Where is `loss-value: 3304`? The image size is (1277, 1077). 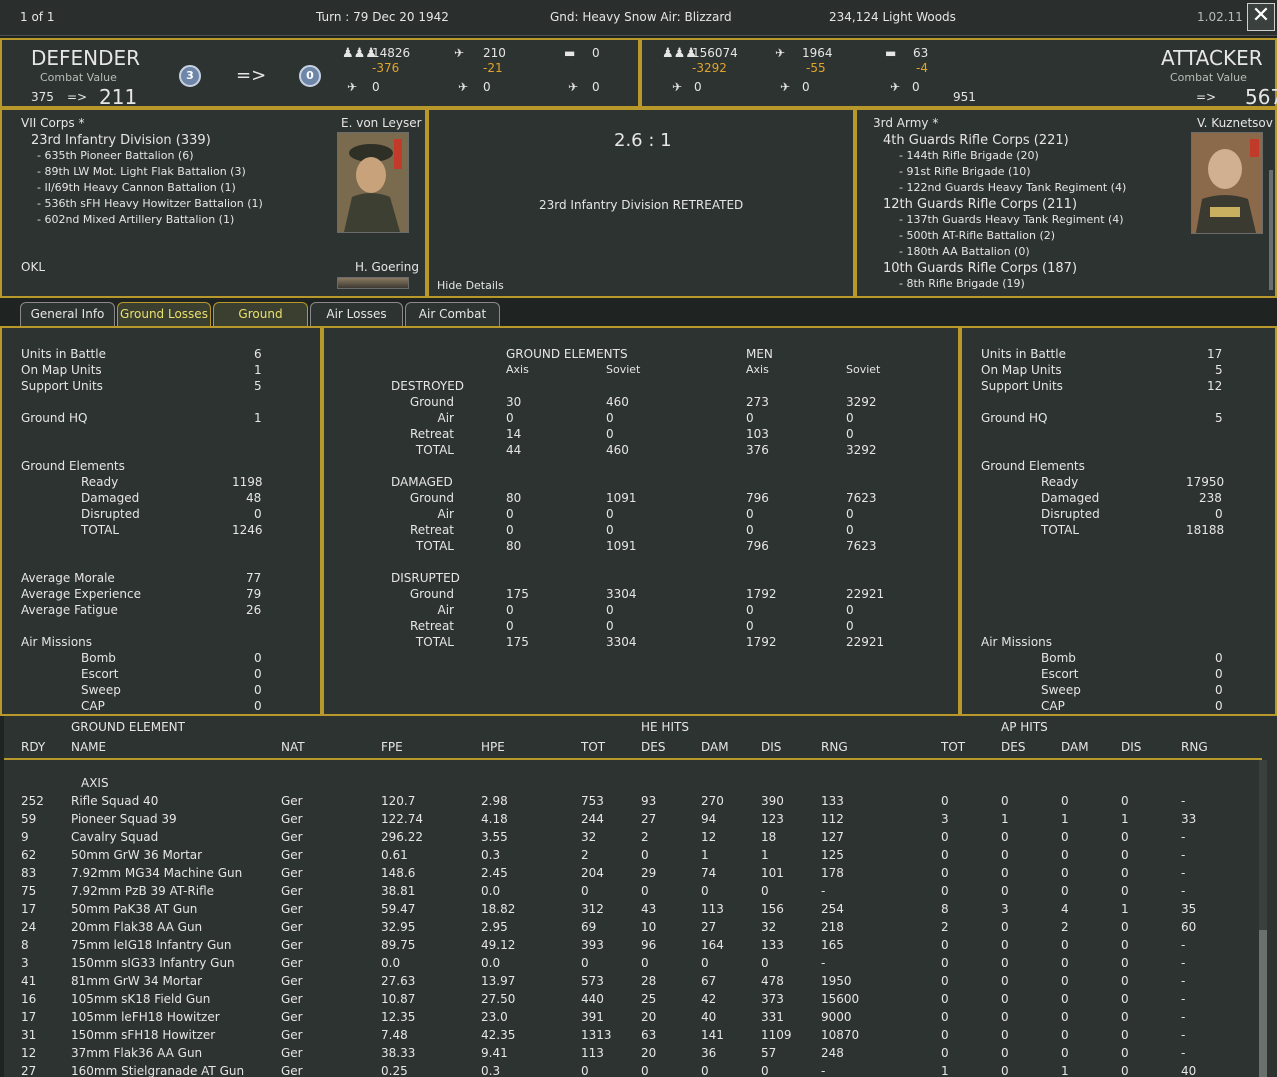
loss-value: 3304 is located at coordinates (621, 594).